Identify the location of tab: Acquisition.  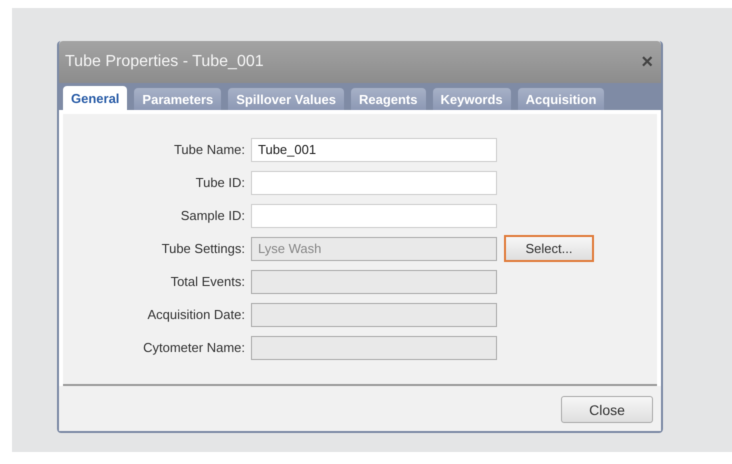
(561, 99).